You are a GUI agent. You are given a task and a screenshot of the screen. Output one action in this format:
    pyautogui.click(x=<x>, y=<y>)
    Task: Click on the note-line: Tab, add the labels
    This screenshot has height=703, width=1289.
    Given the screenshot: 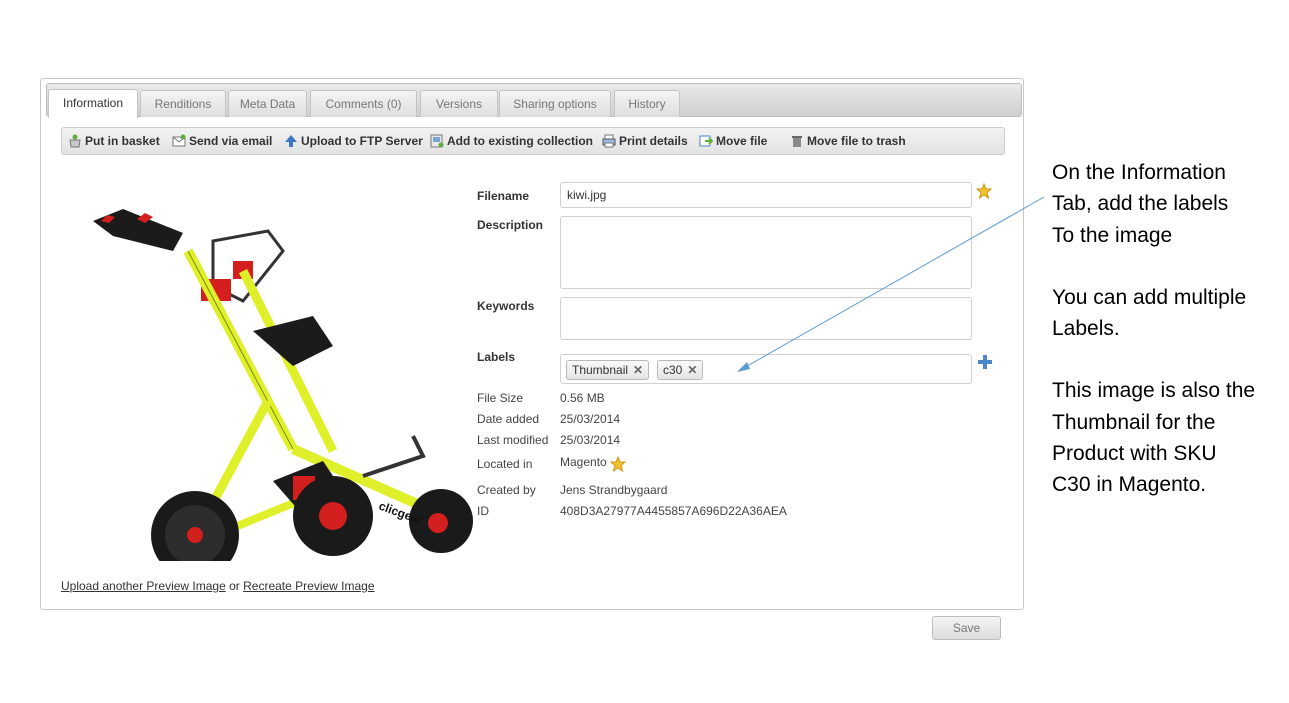 What is the action you would take?
    pyautogui.click(x=1140, y=204)
    